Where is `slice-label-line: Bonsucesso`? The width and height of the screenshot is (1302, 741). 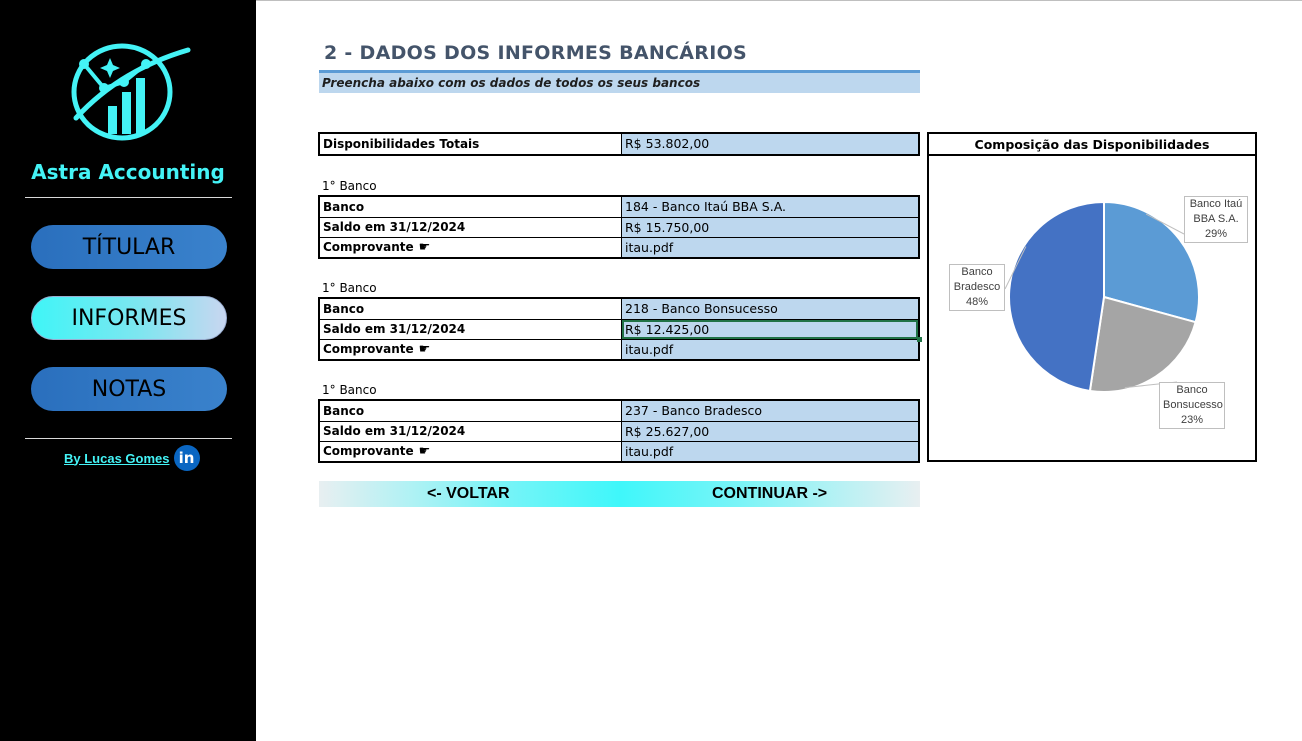 slice-label-line: Bonsucesso is located at coordinates (1193, 405).